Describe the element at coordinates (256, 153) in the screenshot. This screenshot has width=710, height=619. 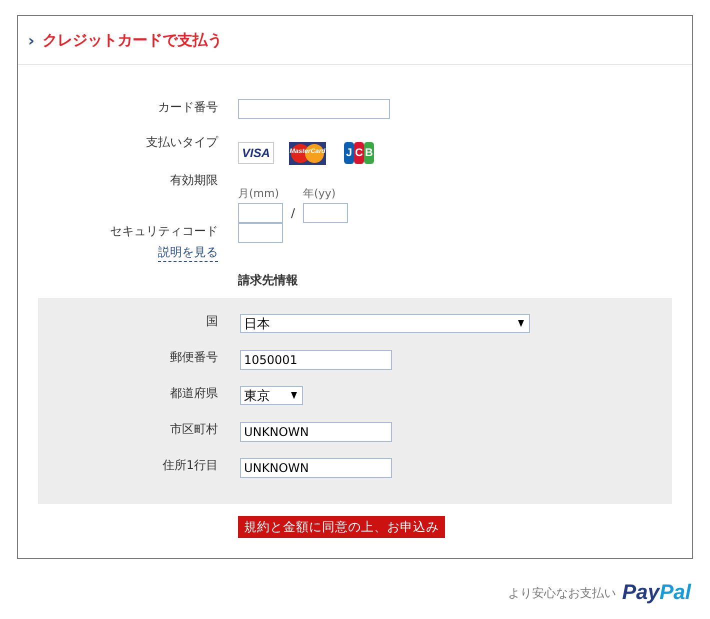
I see `visa-logo: VISA` at that location.